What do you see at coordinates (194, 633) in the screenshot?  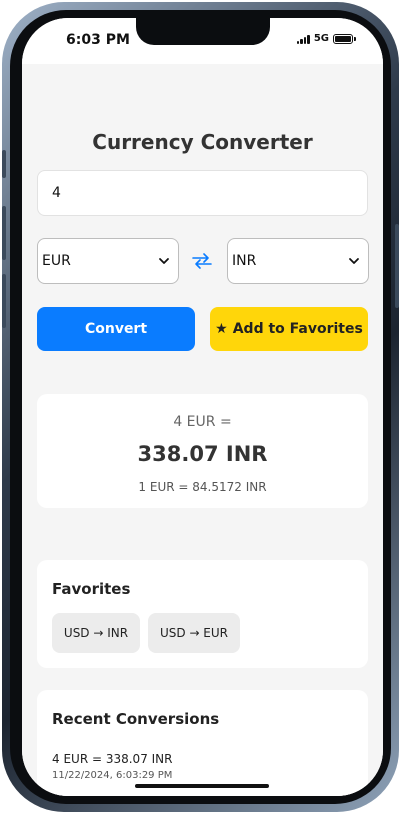 I see `favorite-chip: USD → EUR` at bounding box center [194, 633].